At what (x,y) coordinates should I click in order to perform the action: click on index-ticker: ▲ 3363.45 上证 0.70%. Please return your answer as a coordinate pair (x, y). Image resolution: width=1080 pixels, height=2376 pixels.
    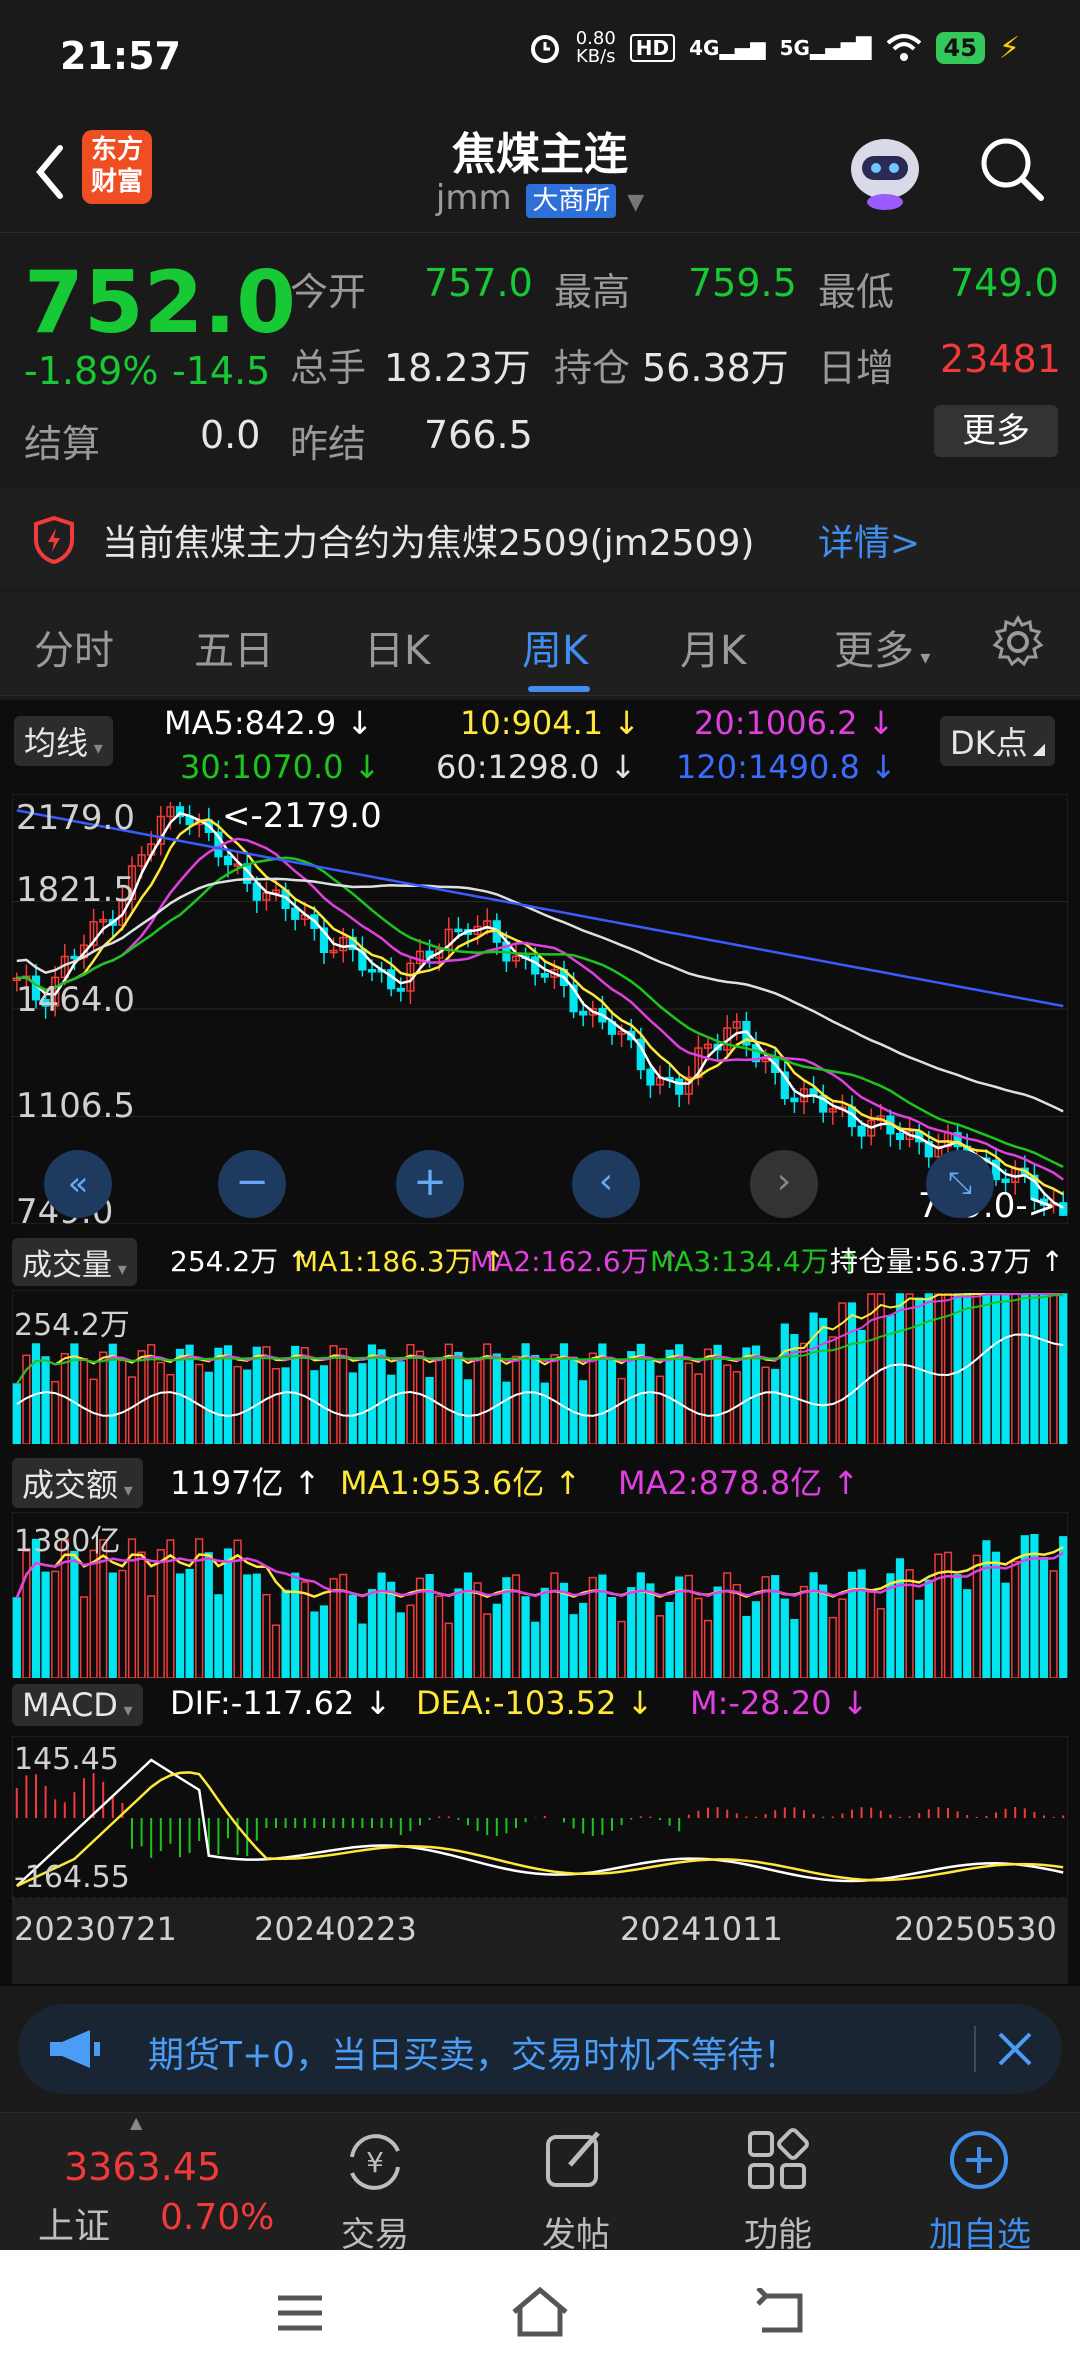
    Looking at the image, I should click on (150, 2182).